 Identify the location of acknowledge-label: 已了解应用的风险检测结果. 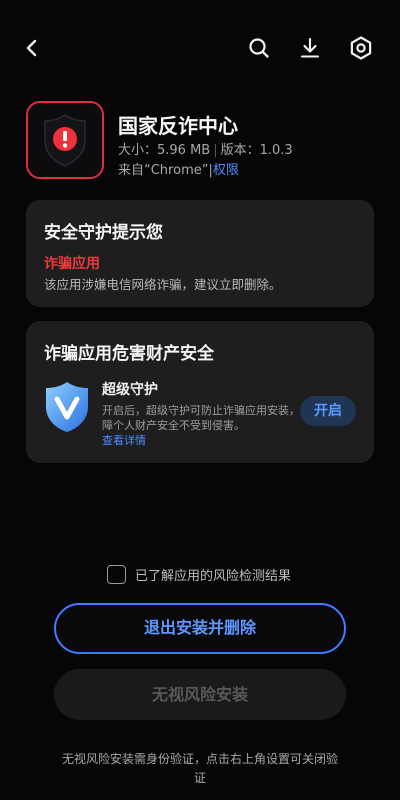
(213, 574).